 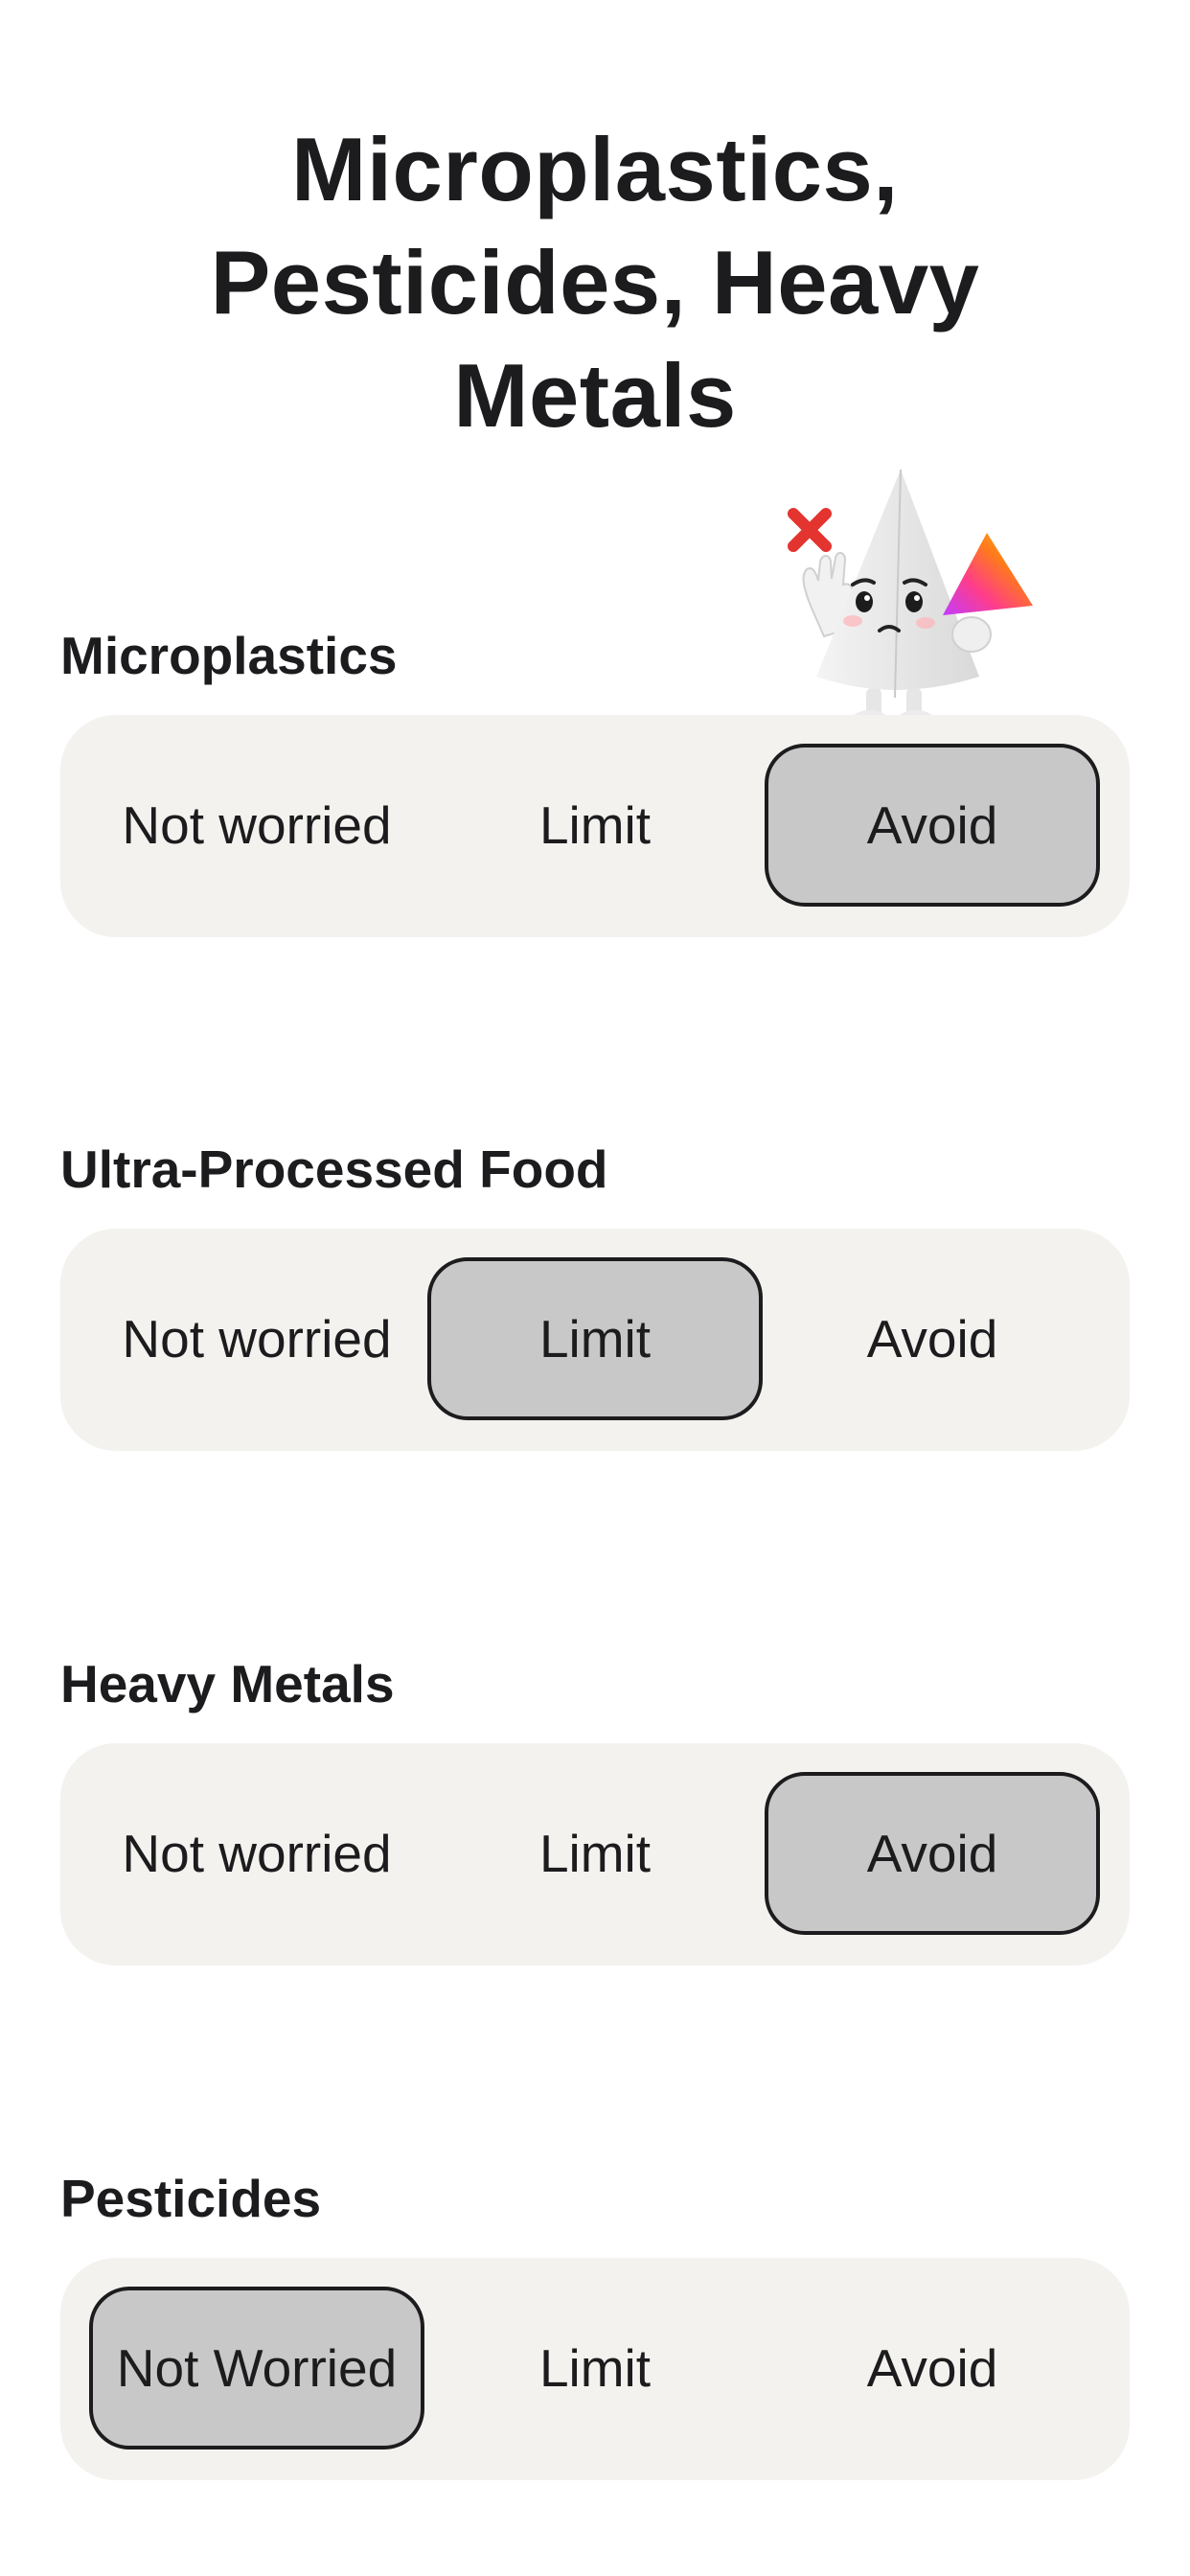 I want to click on section-label: Ultra-Processed Food, so click(x=334, y=1169).